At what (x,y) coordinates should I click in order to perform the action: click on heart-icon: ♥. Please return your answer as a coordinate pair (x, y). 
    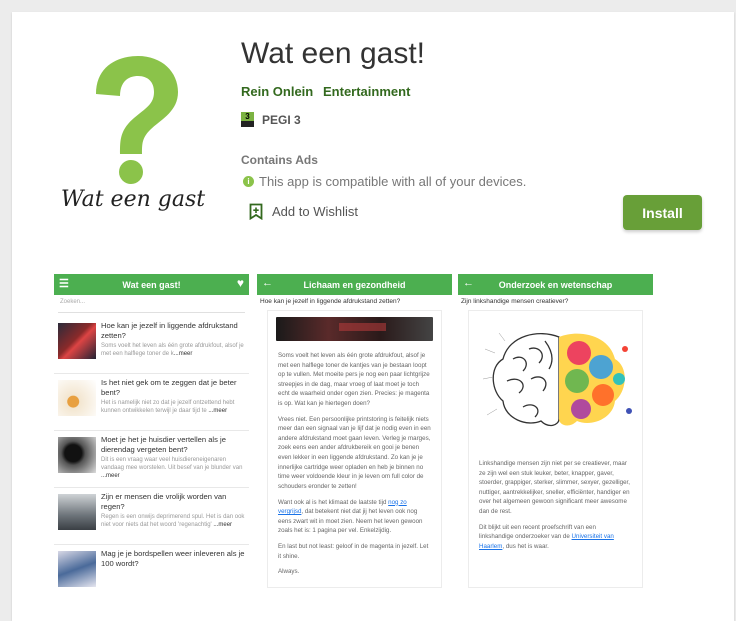
    Looking at the image, I should click on (240, 283).